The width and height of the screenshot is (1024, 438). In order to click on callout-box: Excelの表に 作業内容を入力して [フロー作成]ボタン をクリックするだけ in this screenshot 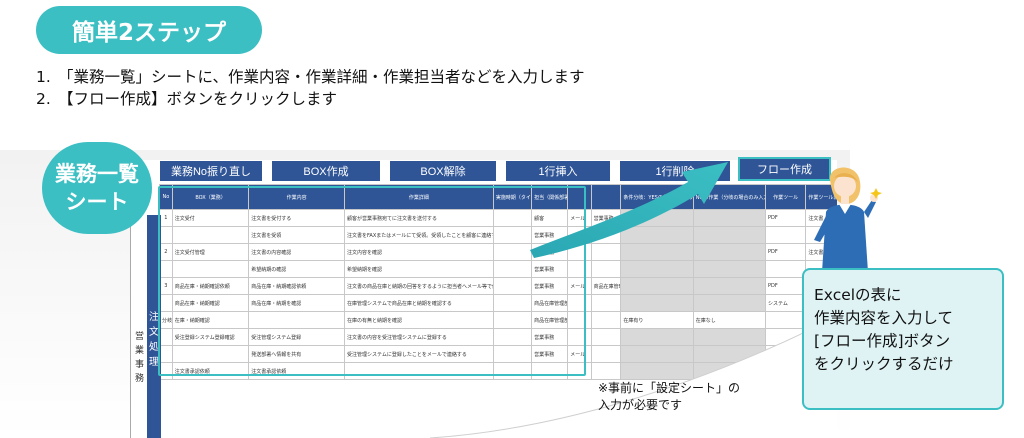, I will do `click(903, 339)`.